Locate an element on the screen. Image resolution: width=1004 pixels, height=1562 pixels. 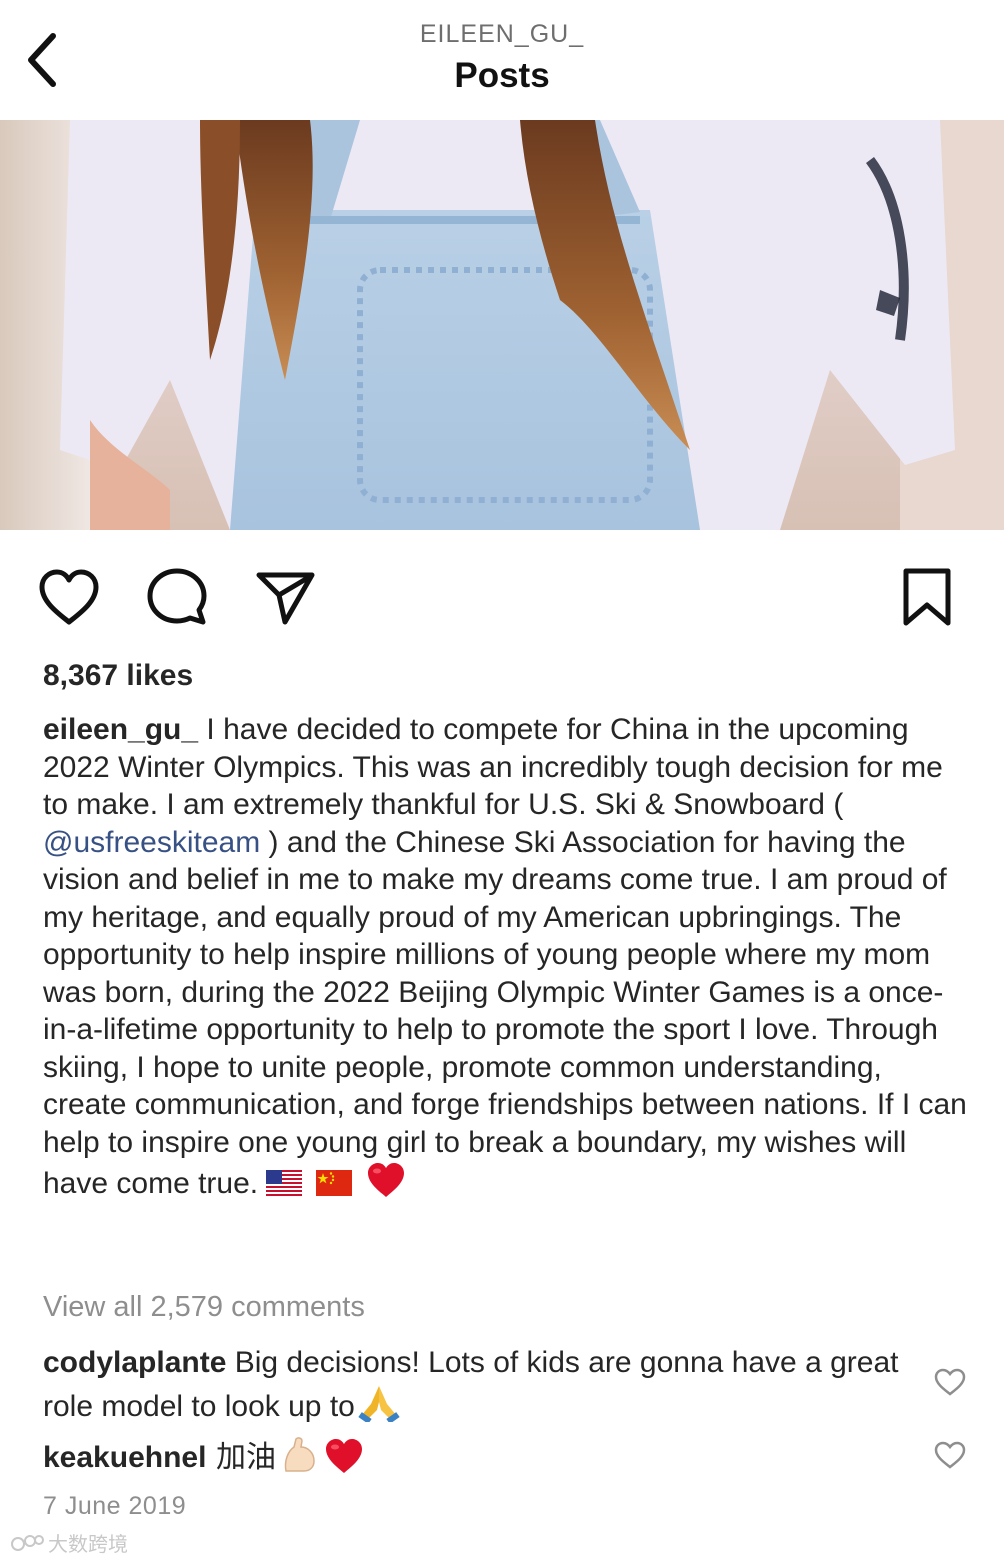
comment-text: 加油 is located at coordinates (241, 1457).